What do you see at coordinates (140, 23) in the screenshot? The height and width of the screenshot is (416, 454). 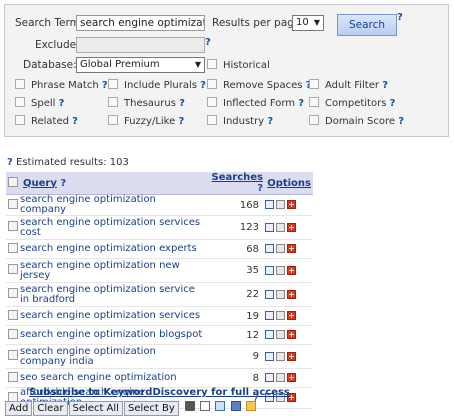 I see `search-term-input: search engine optimization` at bounding box center [140, 23].